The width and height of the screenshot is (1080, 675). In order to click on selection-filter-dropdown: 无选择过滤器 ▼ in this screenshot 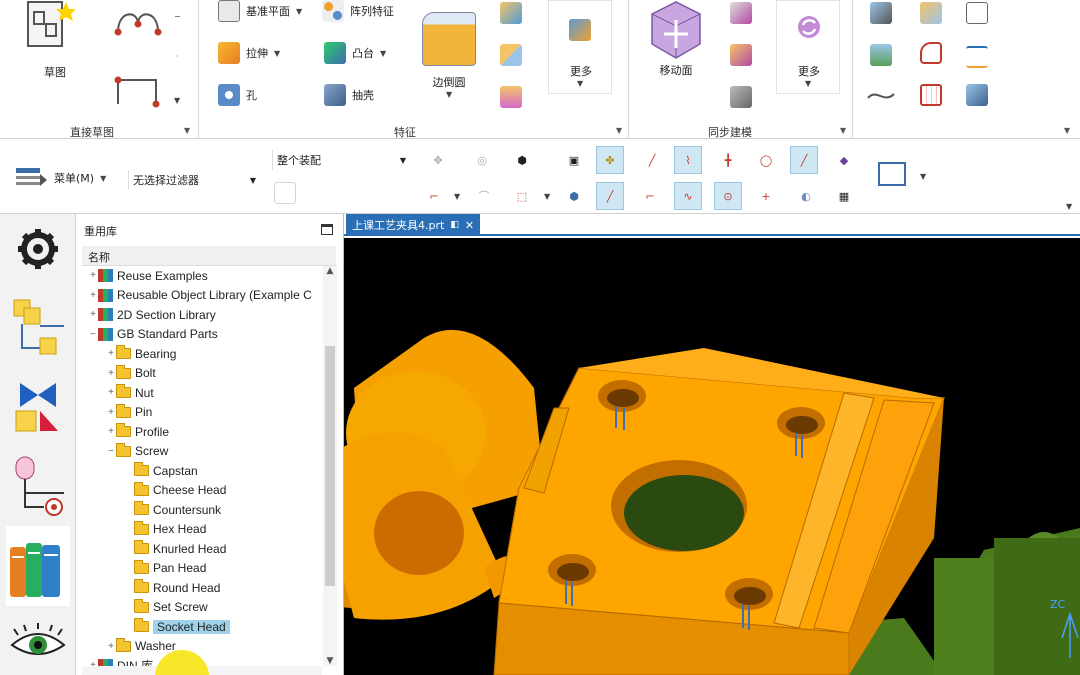, I will do `click(192, 180)`.